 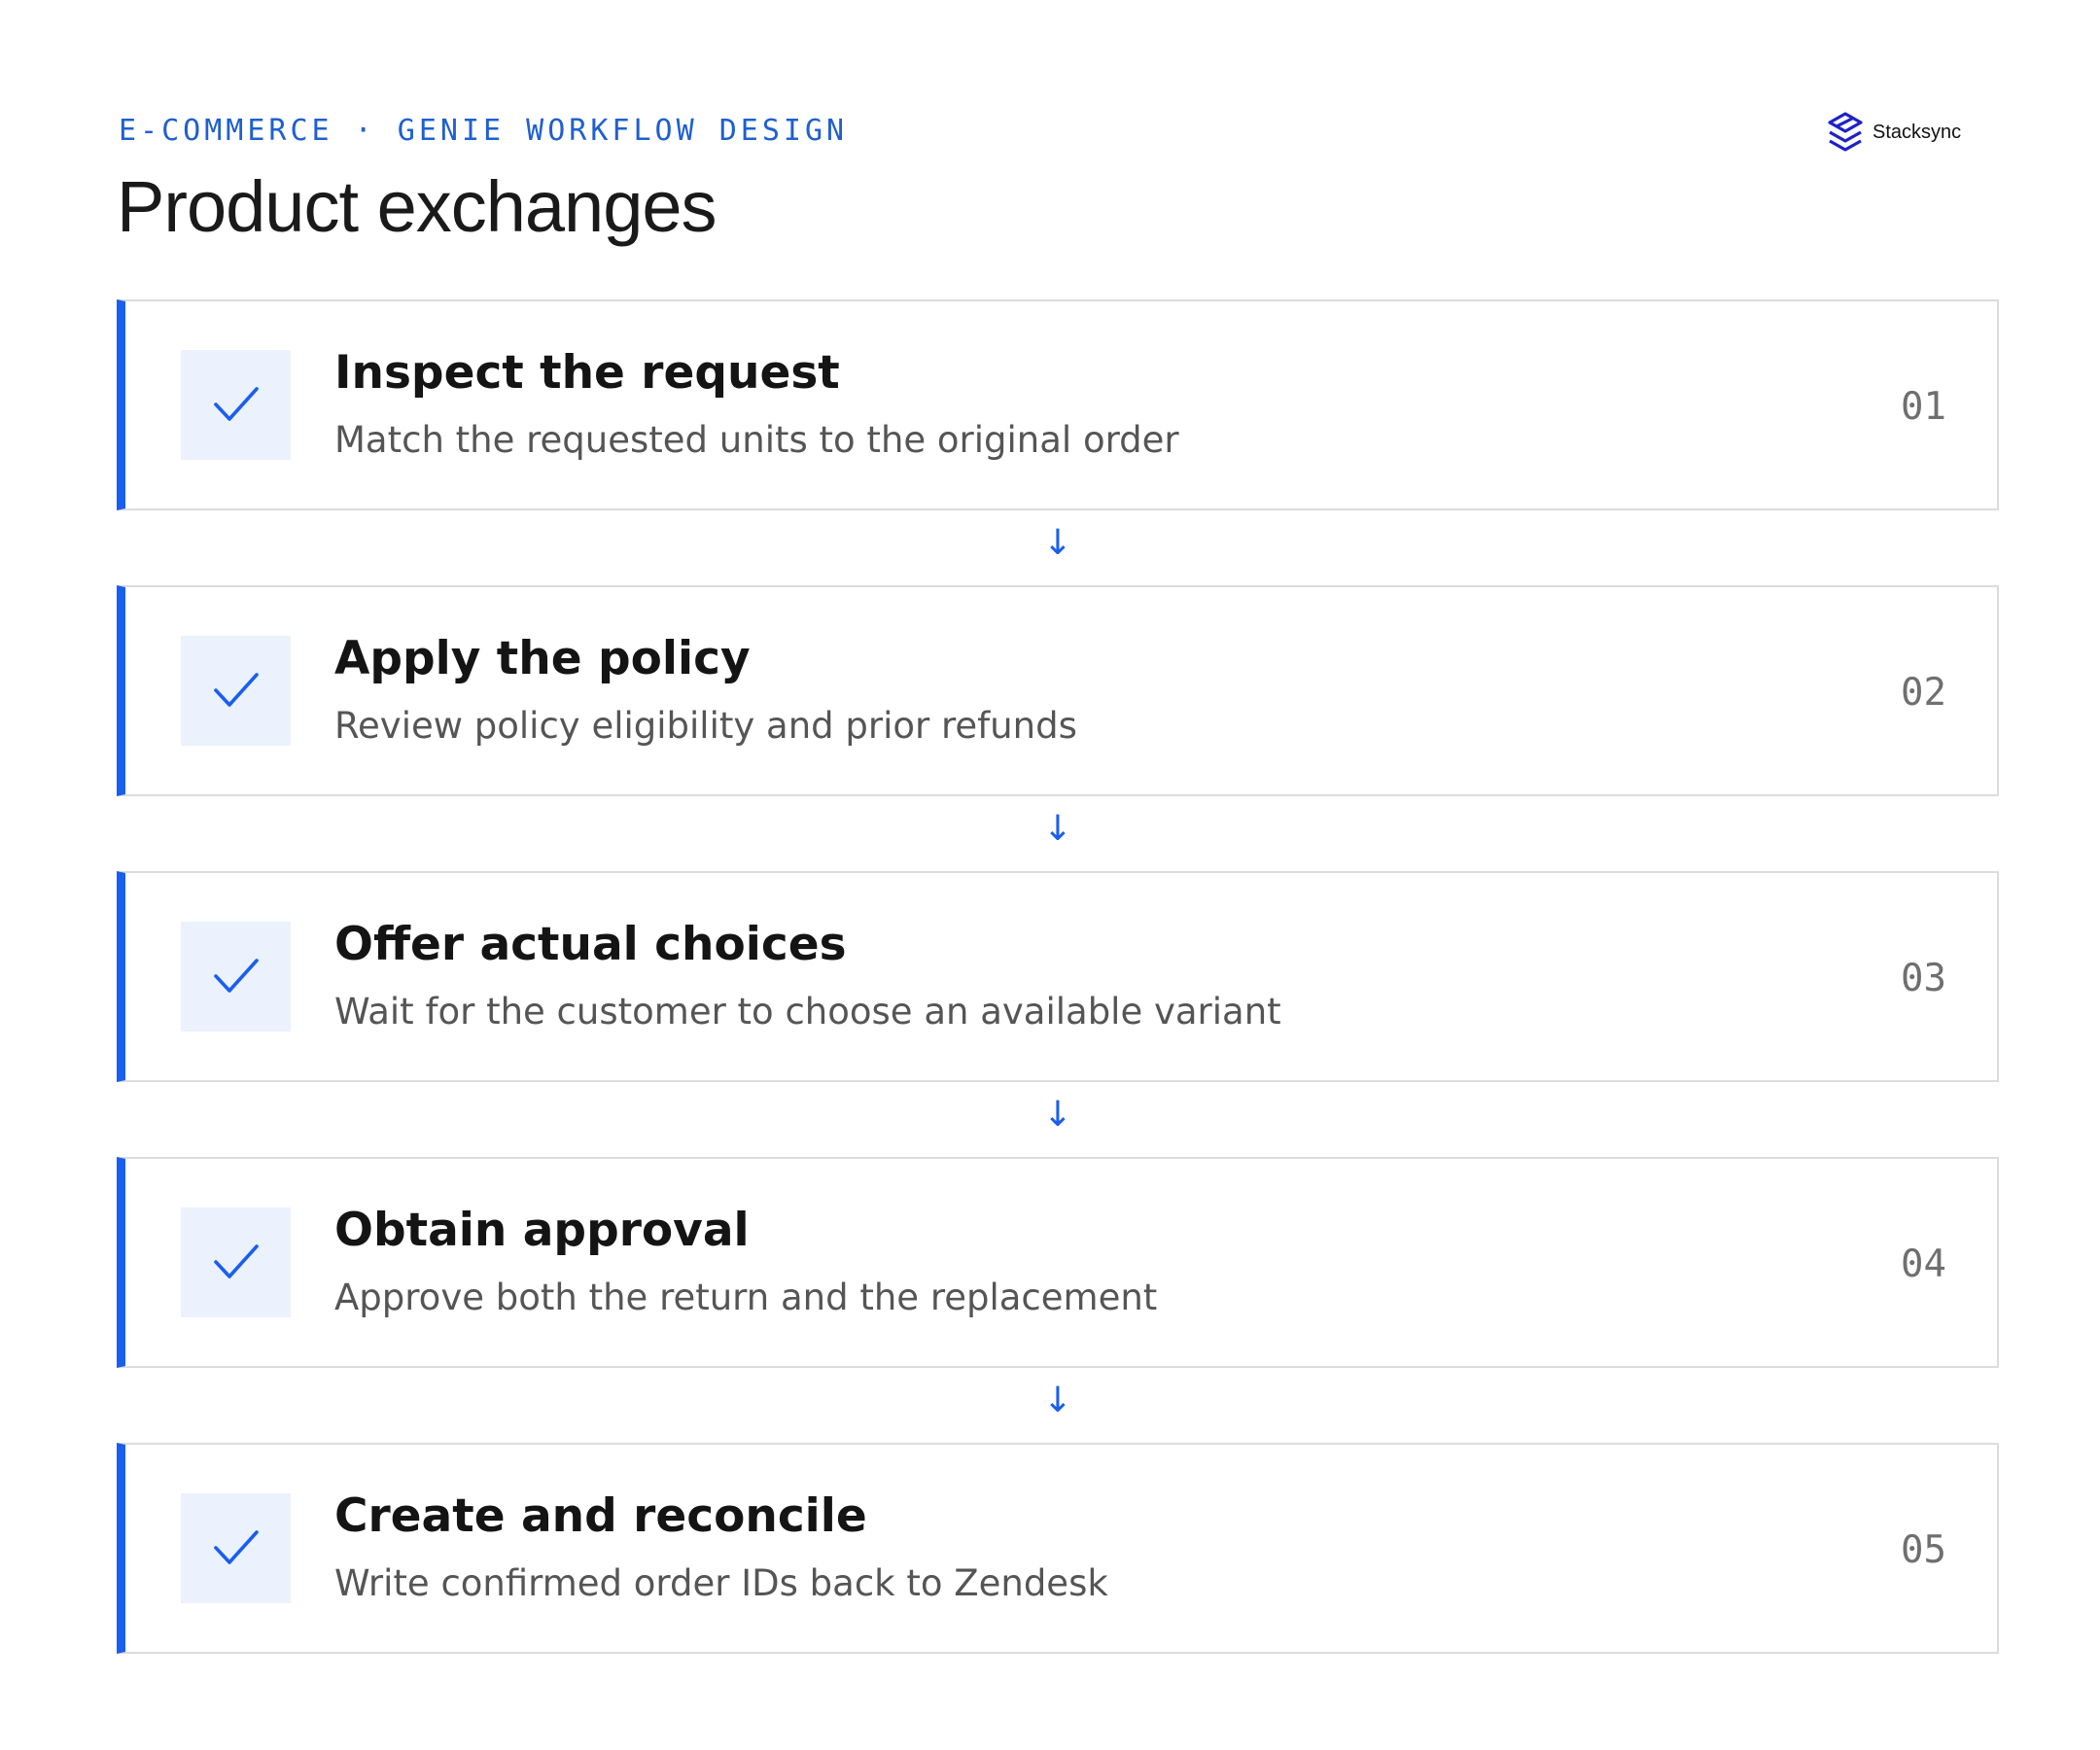 I want to click on step-number: 05, so click(x=1923, y=1550).